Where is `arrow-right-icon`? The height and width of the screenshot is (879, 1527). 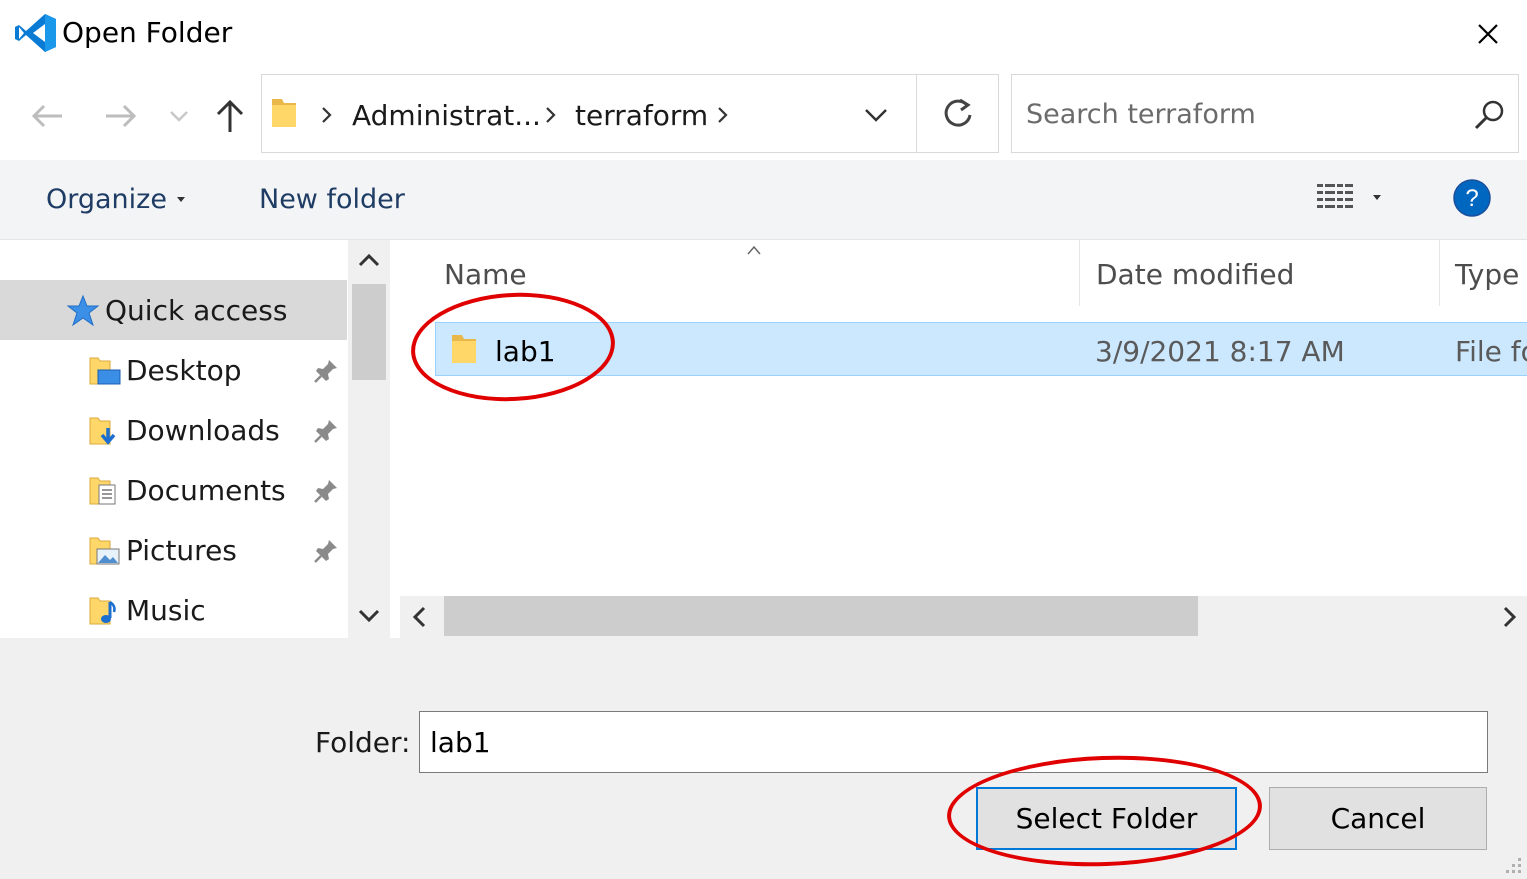
arrow-right-icon is located at coordinates (121, 116).